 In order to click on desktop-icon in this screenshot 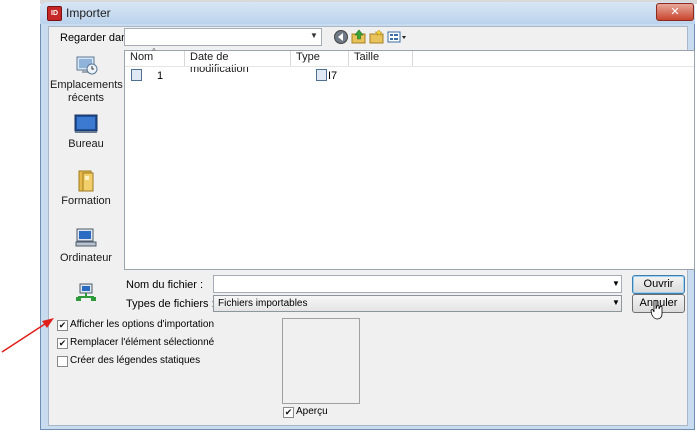, I will do `click(86, 124)`.